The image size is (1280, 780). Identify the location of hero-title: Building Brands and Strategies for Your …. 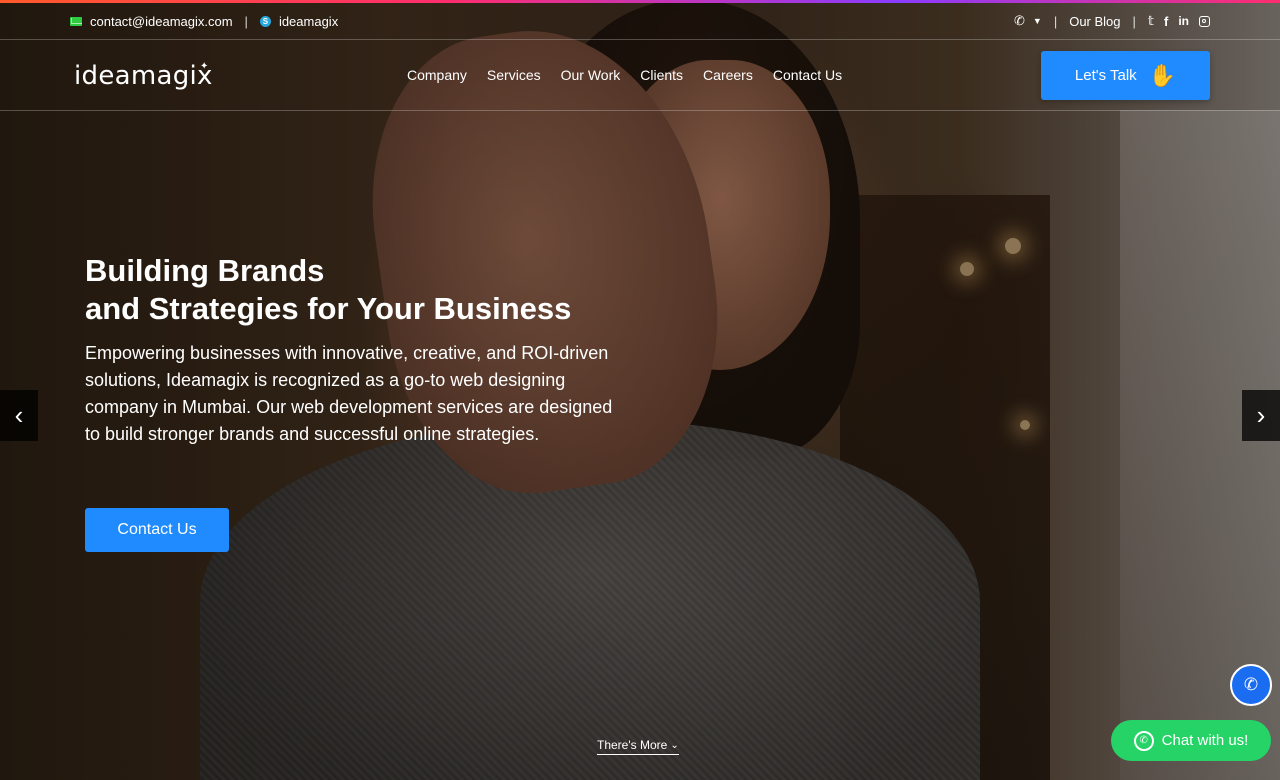
(365, 290).